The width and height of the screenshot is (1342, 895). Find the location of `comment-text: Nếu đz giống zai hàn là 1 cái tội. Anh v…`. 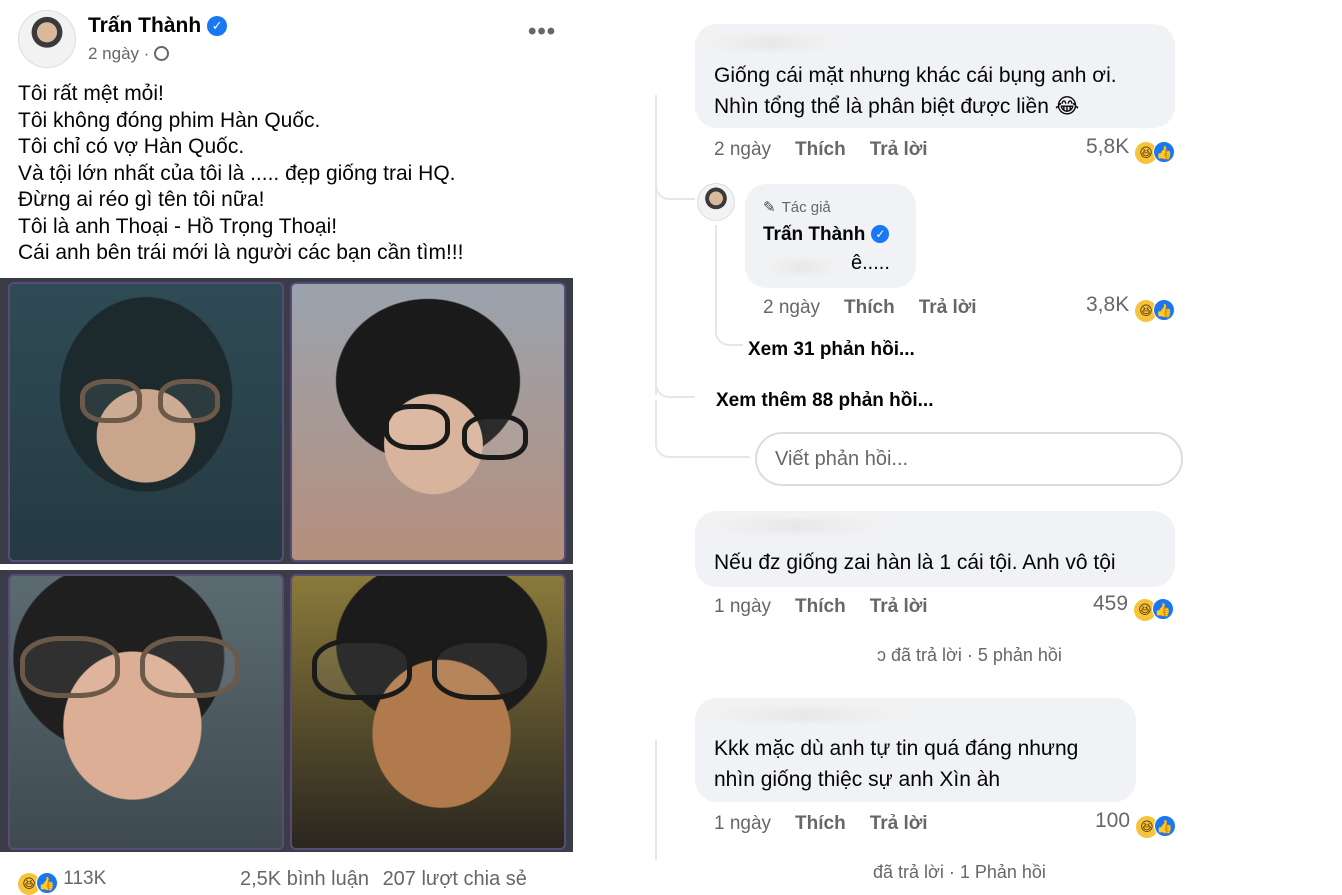

comment-text: Nếu đz giống zai hàn là 1 cái tội. Anh v… is located at coordinates (915, 562).